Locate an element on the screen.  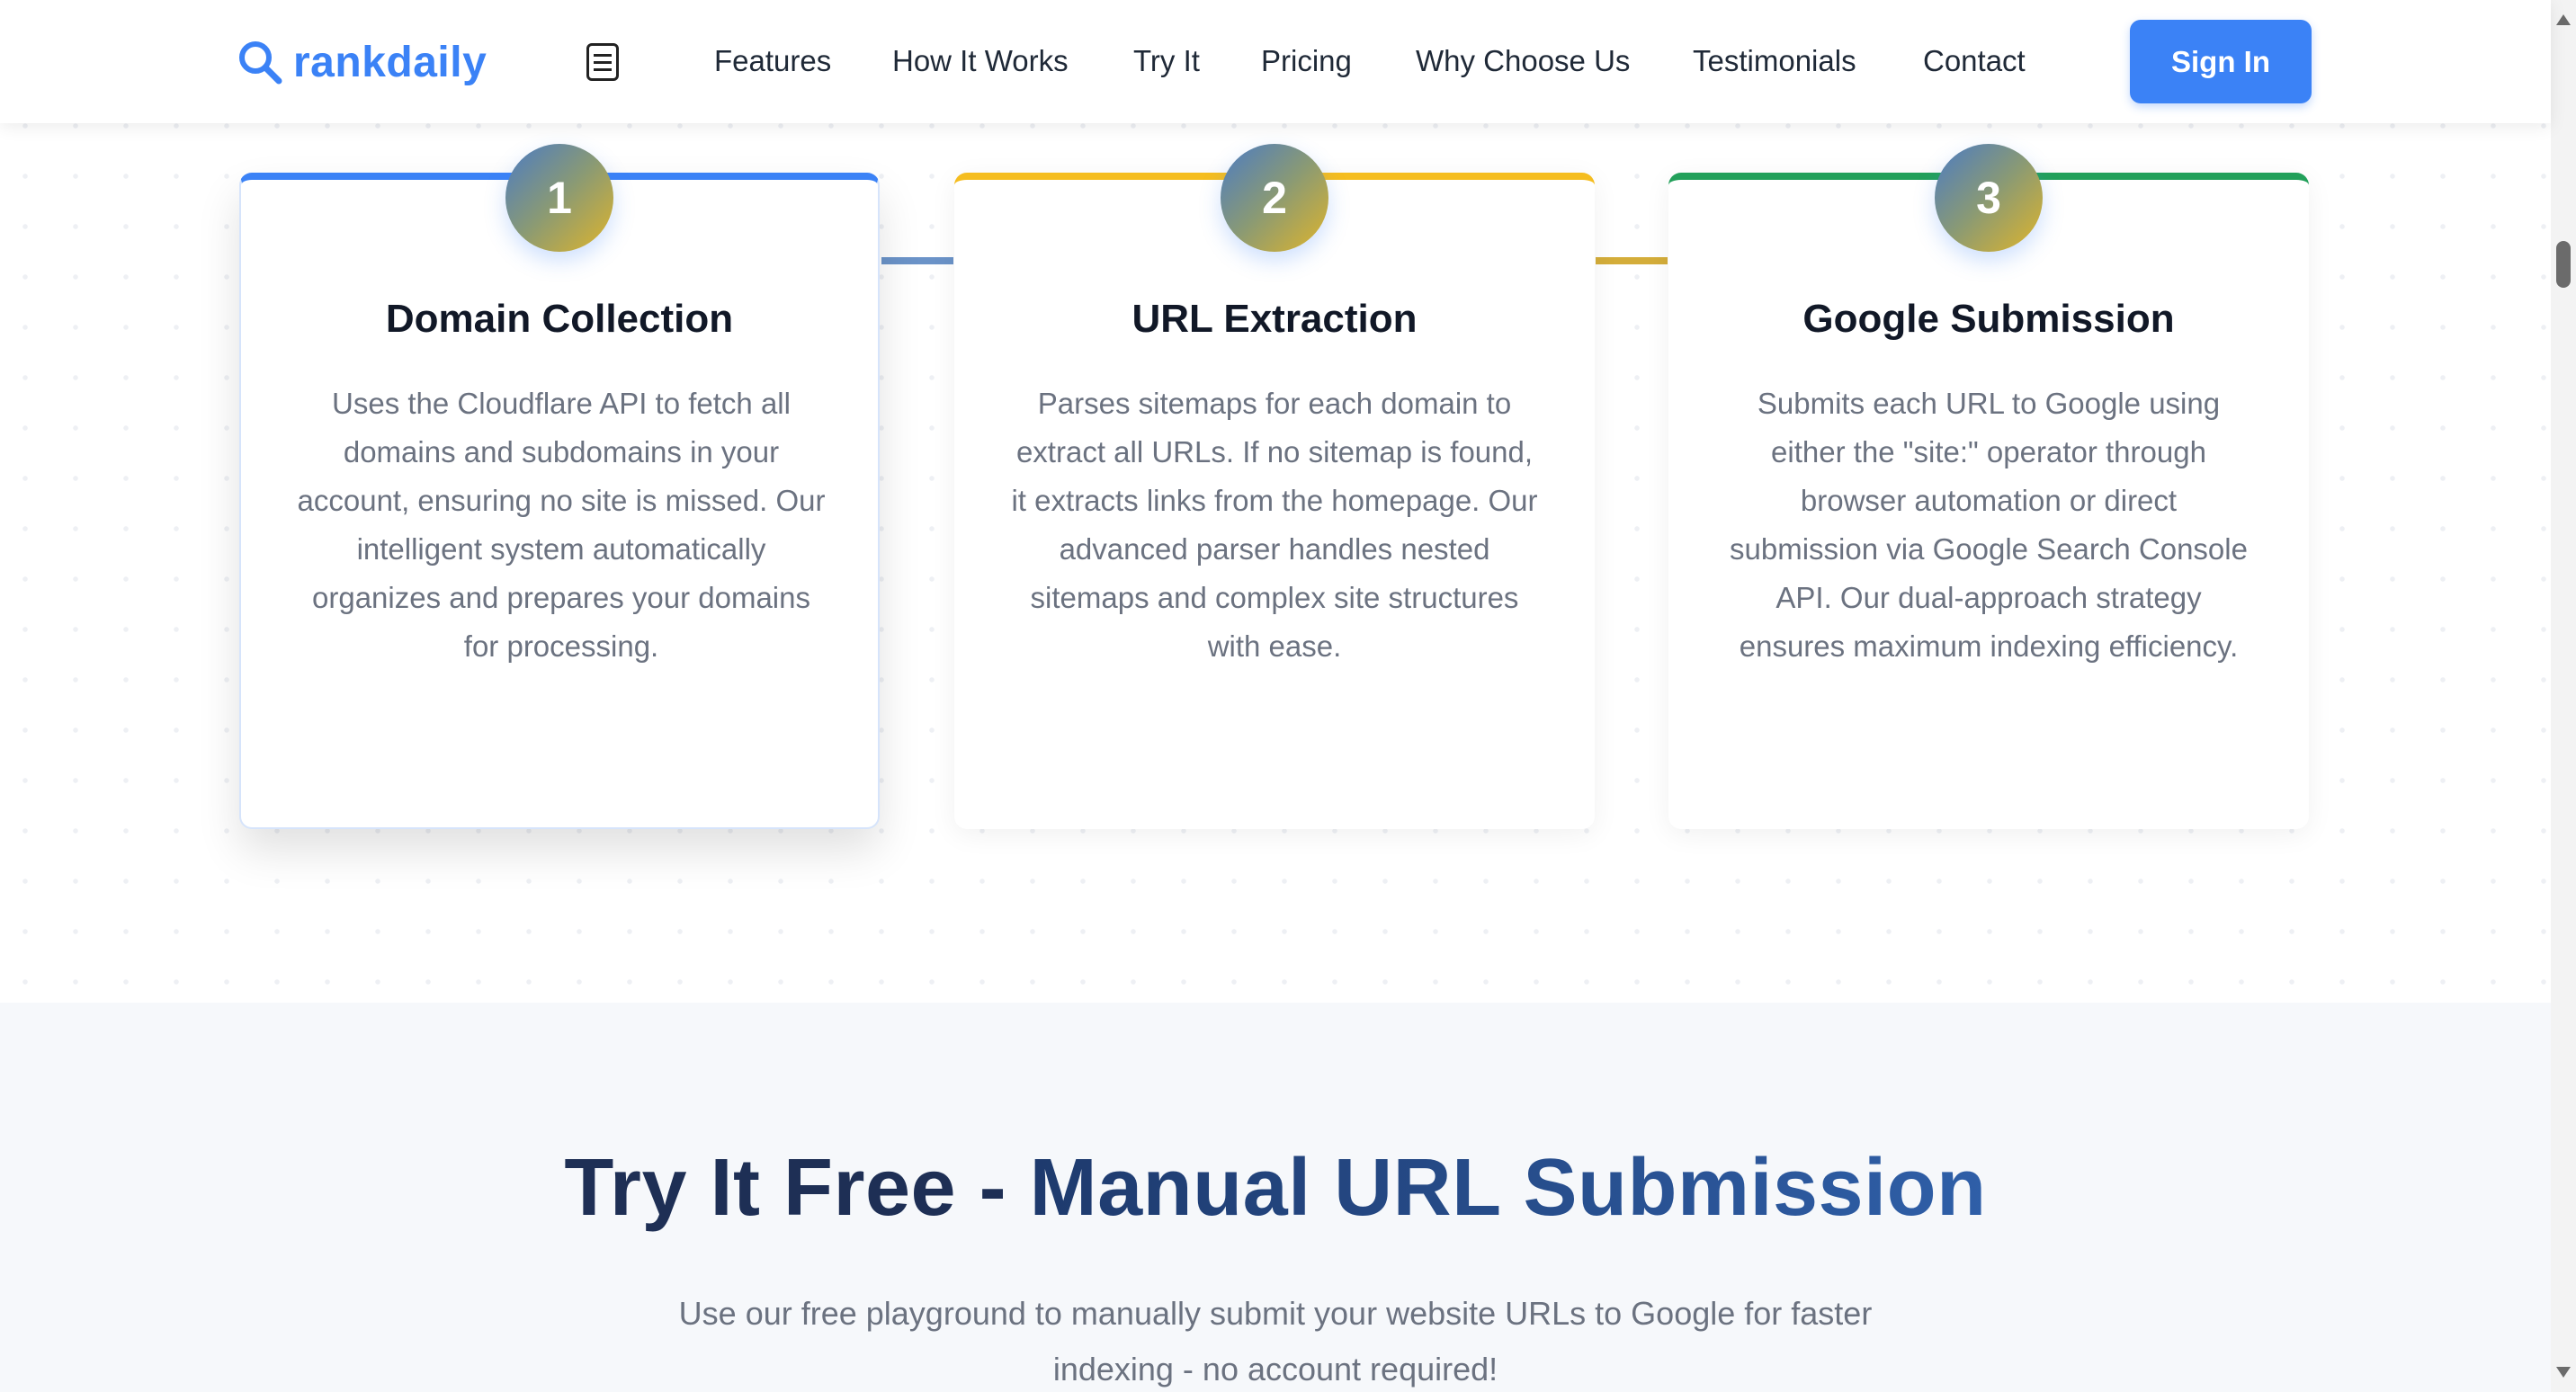
nav-why-choose-us: Why Choose Us is located at coordinates (1523, 61).